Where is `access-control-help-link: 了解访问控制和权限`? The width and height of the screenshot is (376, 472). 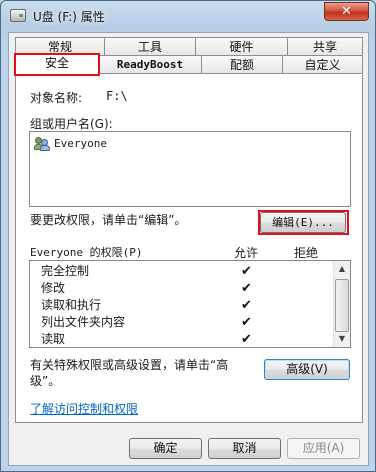
access-control-help-link: 了解访问控制和权限 is located at coordinates (84, 408).